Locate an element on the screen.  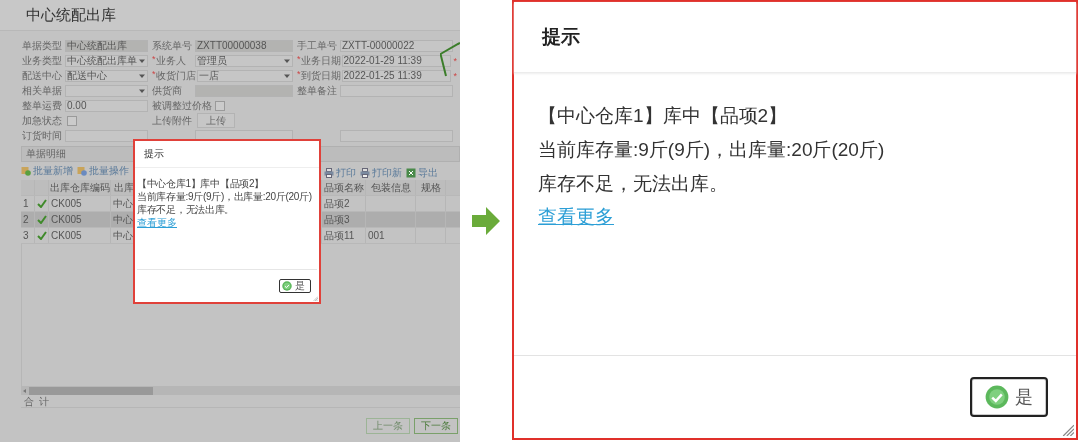
field-label: 被调整过价格 is located at coordinates (182, 105).